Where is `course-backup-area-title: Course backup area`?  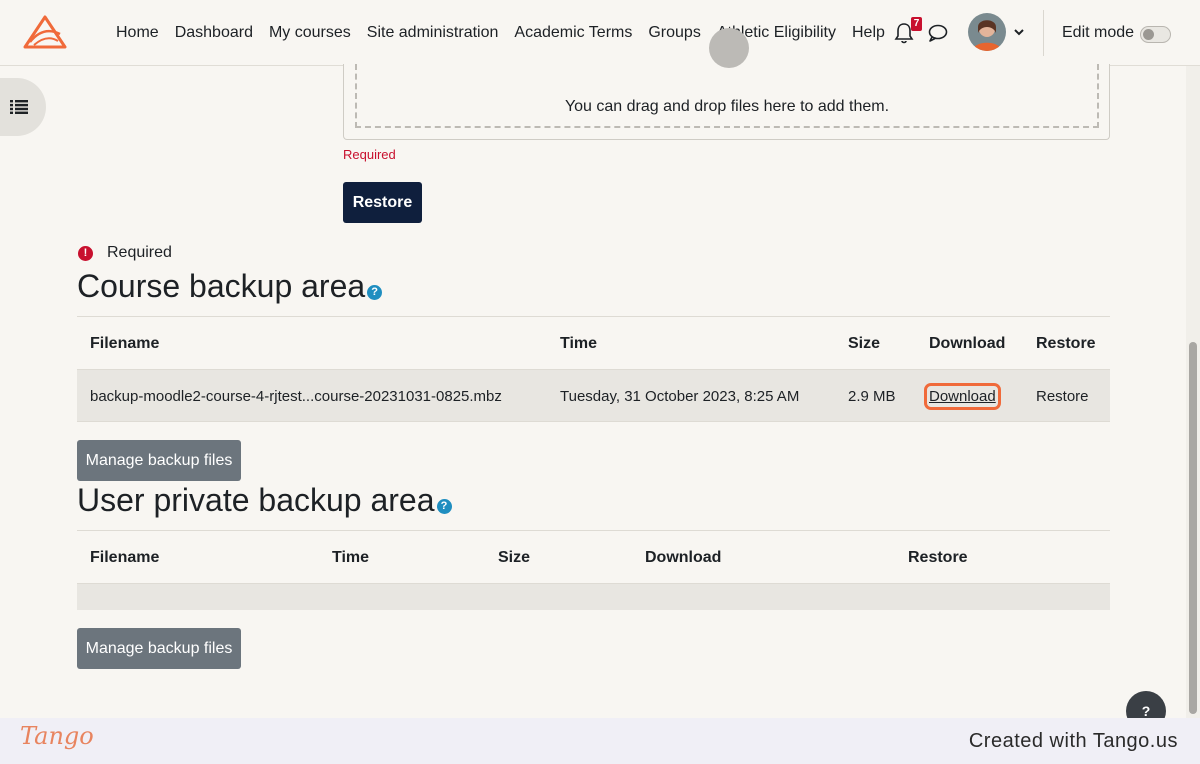 course-backup-area-title: Course backup area is located at coordinates (221, 286).